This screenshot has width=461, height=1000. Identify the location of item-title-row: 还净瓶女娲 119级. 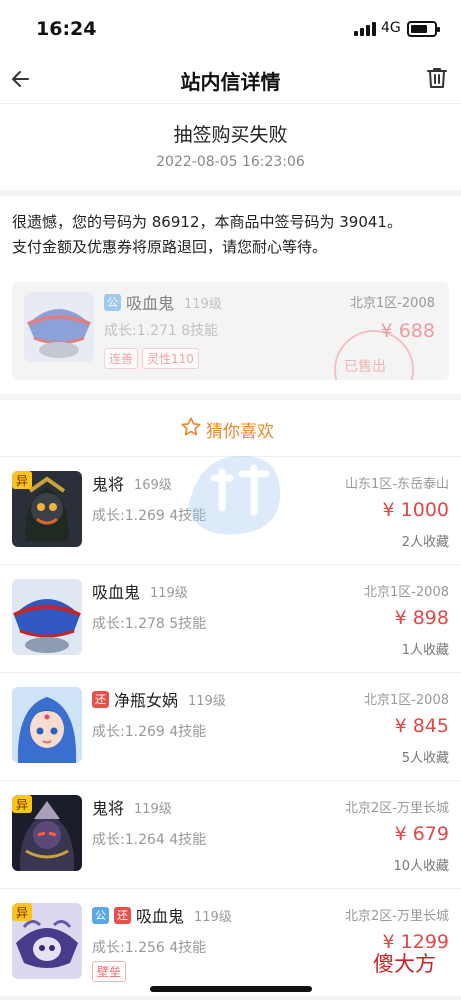
(159, 698).